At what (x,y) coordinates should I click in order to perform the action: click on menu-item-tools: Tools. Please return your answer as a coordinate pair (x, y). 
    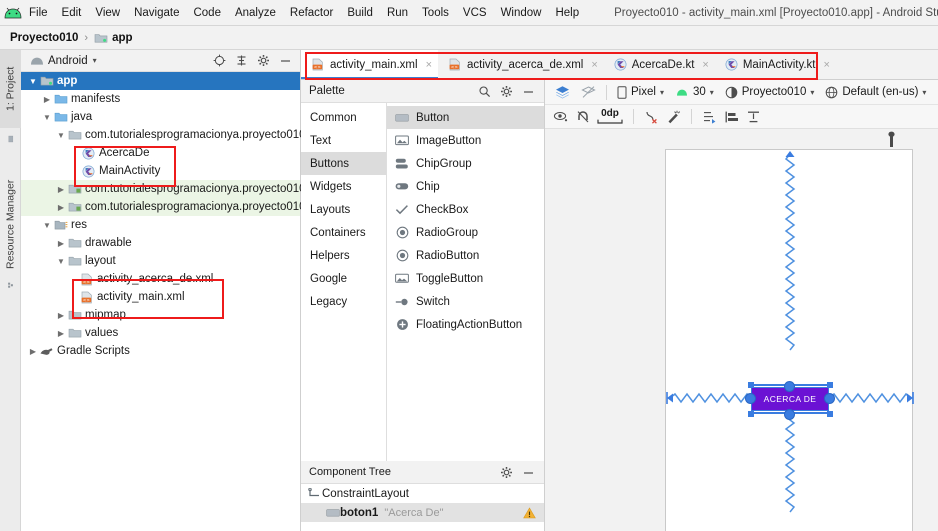
    Looking at the image, I should click on (435, 13).